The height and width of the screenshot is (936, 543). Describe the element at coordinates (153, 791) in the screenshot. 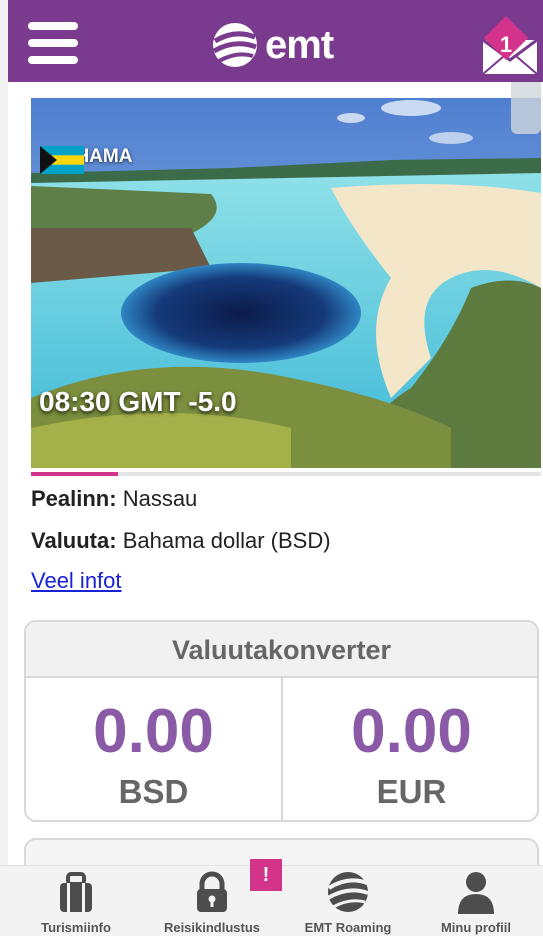

I see `from-currency: BSD` at that location.